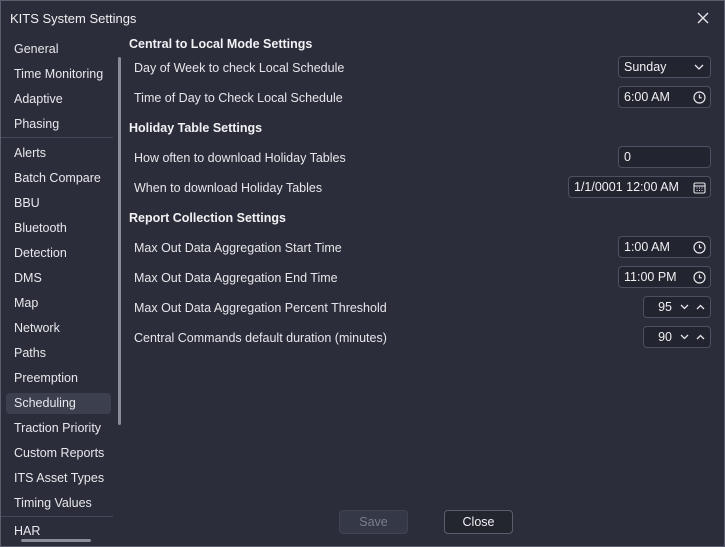 The width and height of the screenshot is (725, 547). Describe the element at coordinates (58, 228) in the screenshot. I see `sidebar-item-bluetooth: Bluetooth` at that location.